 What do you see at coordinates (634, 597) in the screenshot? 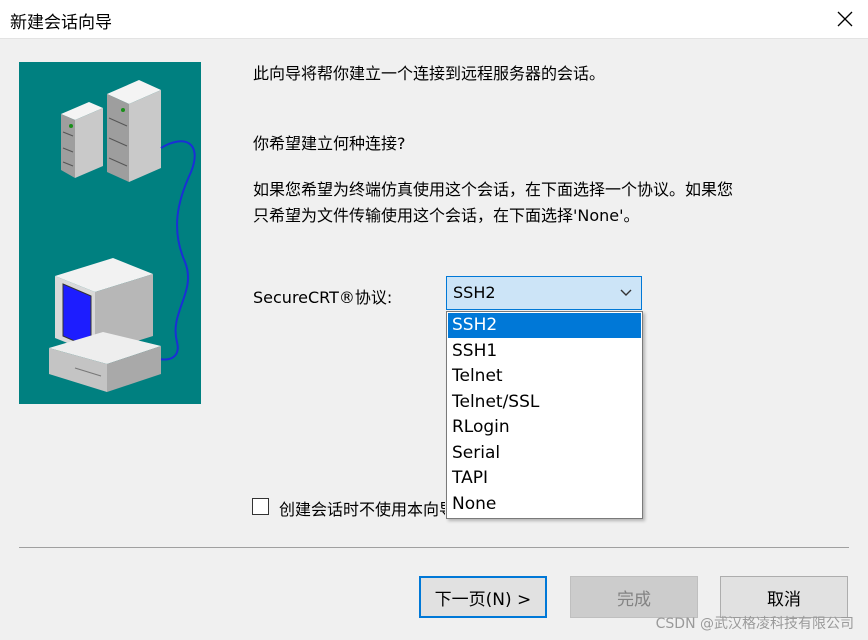
I see `finish-button: 完成` at bounding box center [634, 597].